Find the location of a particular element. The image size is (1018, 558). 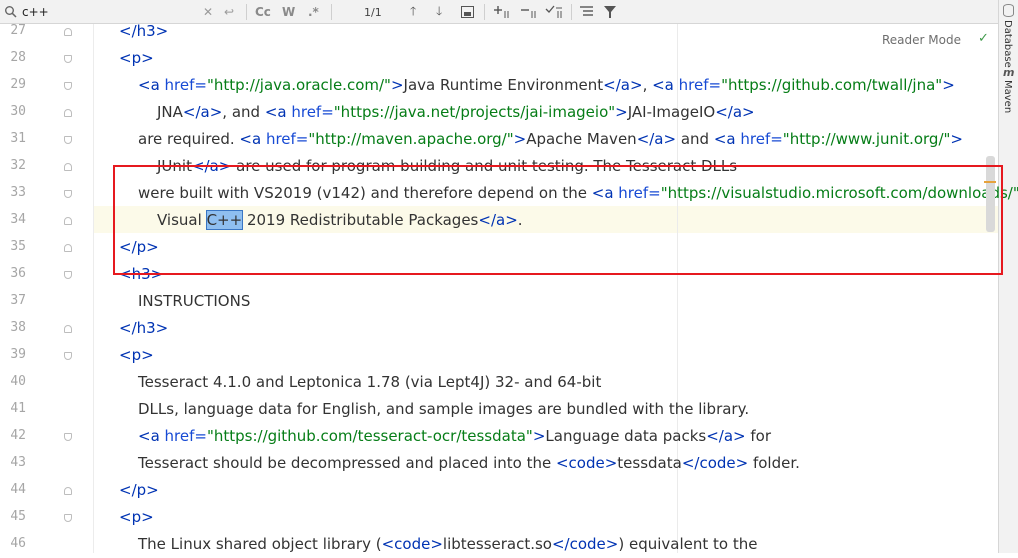

code-token: Apache Maven is located at coordinates (581, 139).